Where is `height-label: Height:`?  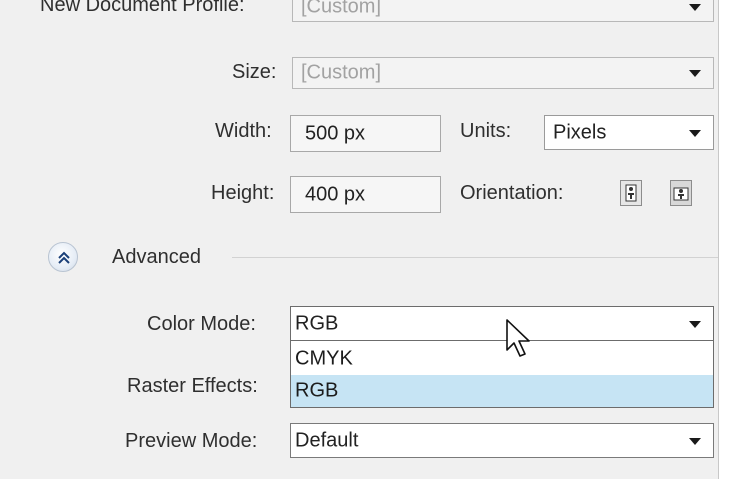 height-label: Height: is located at coordinates (243, 193).